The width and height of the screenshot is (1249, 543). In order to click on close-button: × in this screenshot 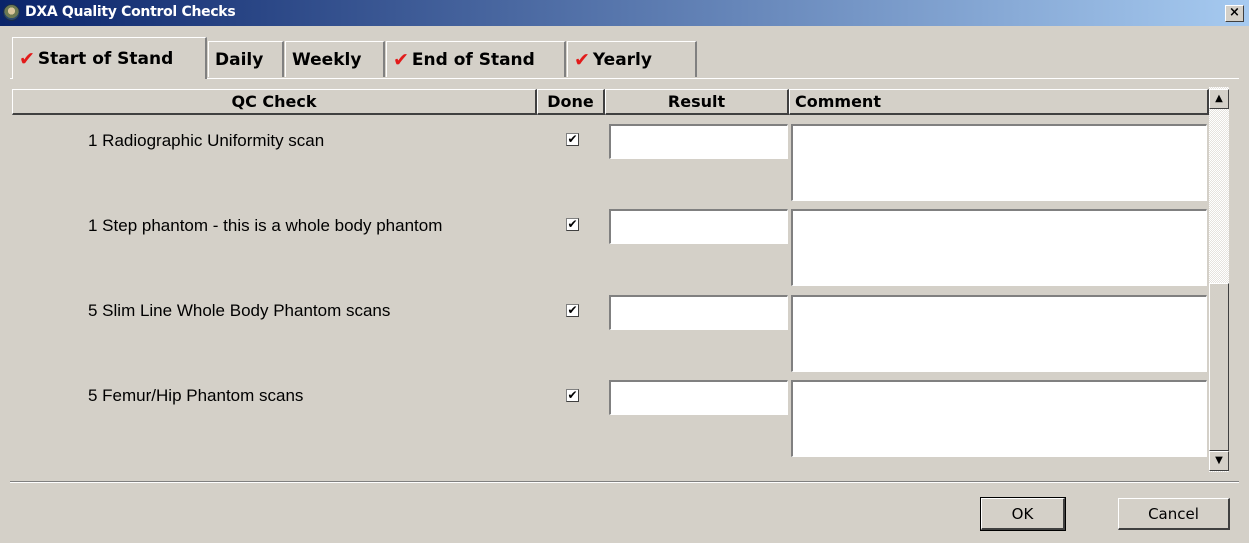, I will do `click(1234, 13)`.